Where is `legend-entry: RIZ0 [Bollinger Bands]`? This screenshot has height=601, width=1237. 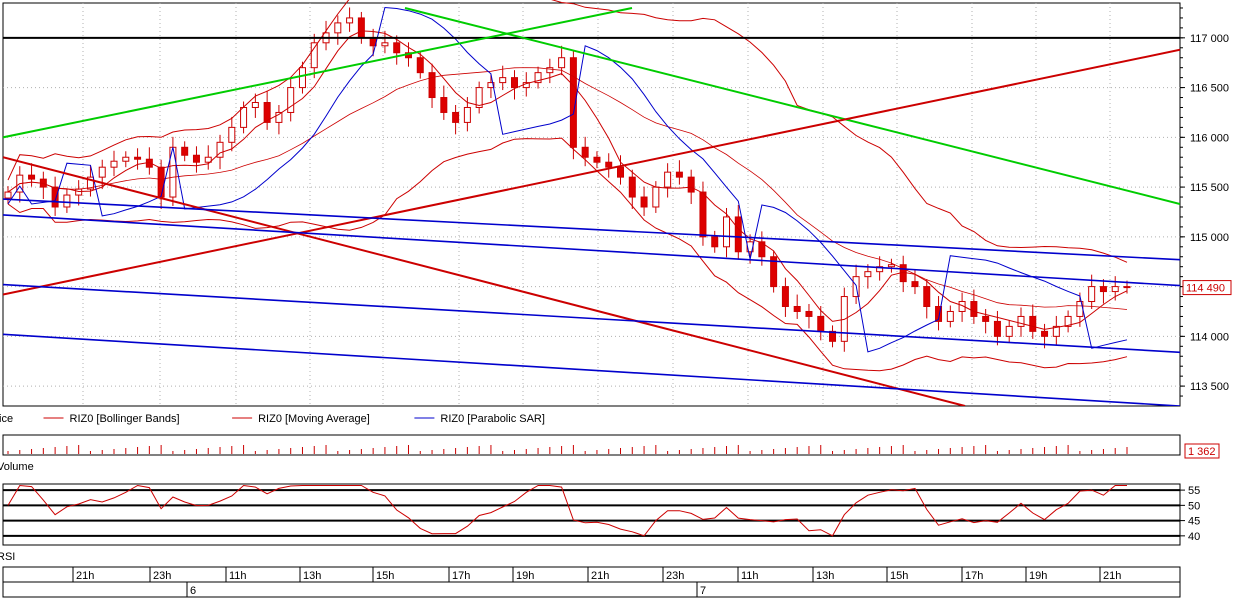 legend-entry: RIZ0 [Bollinger Bands] is located at coordinates (125, 419).